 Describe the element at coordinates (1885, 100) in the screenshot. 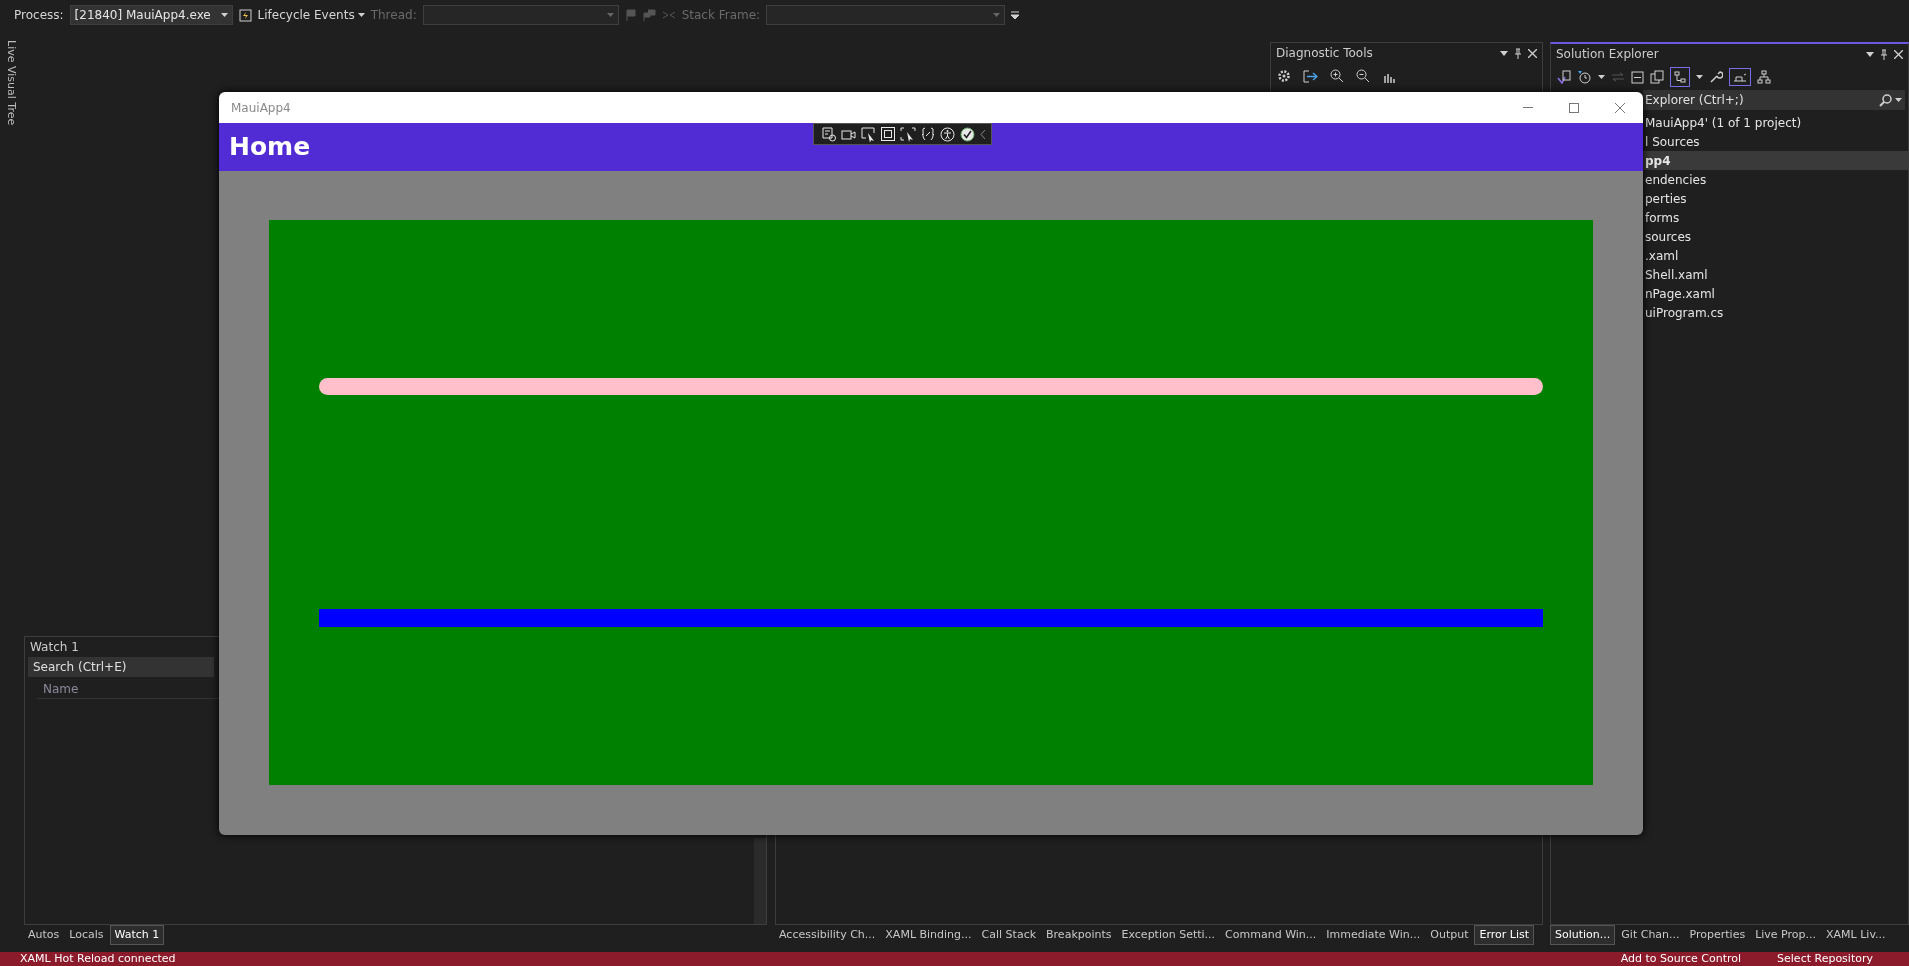

I see `search-icon` at that location.